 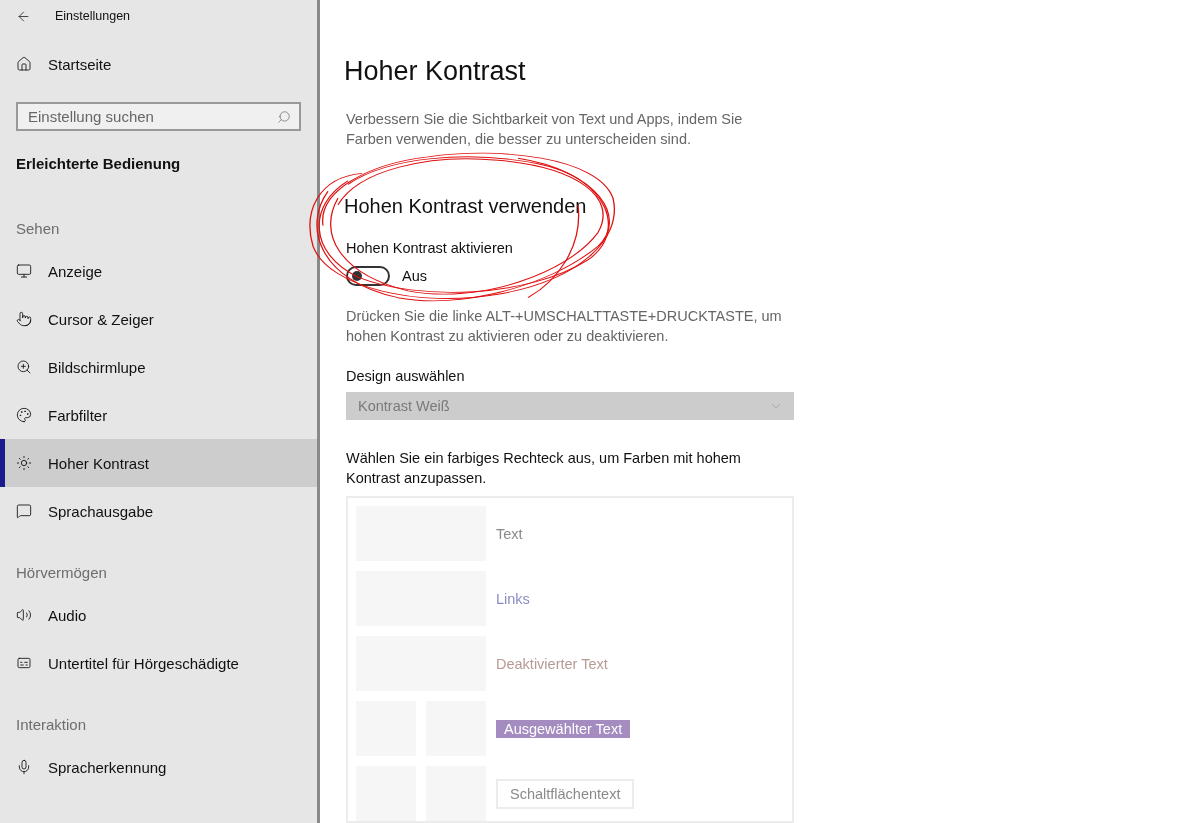 I want to click on palette-icon, so click(x=24, y=415).